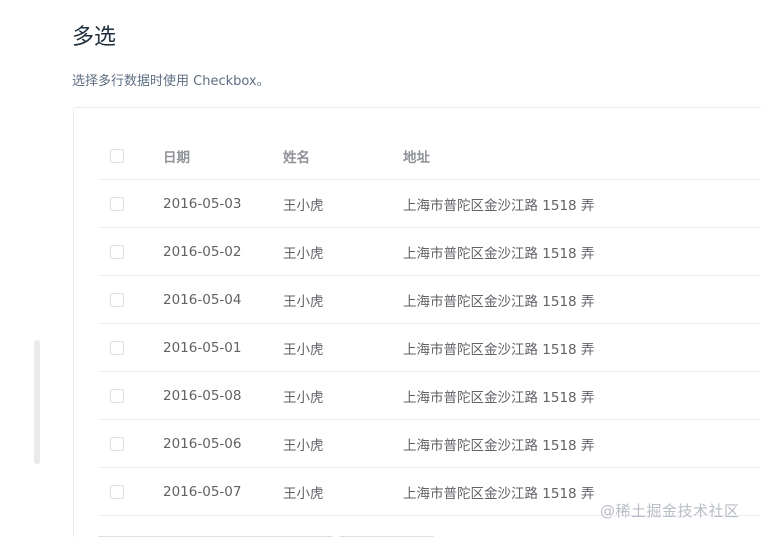  What do you see at coordinates (416, 156) in the screenshot?
I see `column-header-address: 地址` at bounding box center [416, 156].